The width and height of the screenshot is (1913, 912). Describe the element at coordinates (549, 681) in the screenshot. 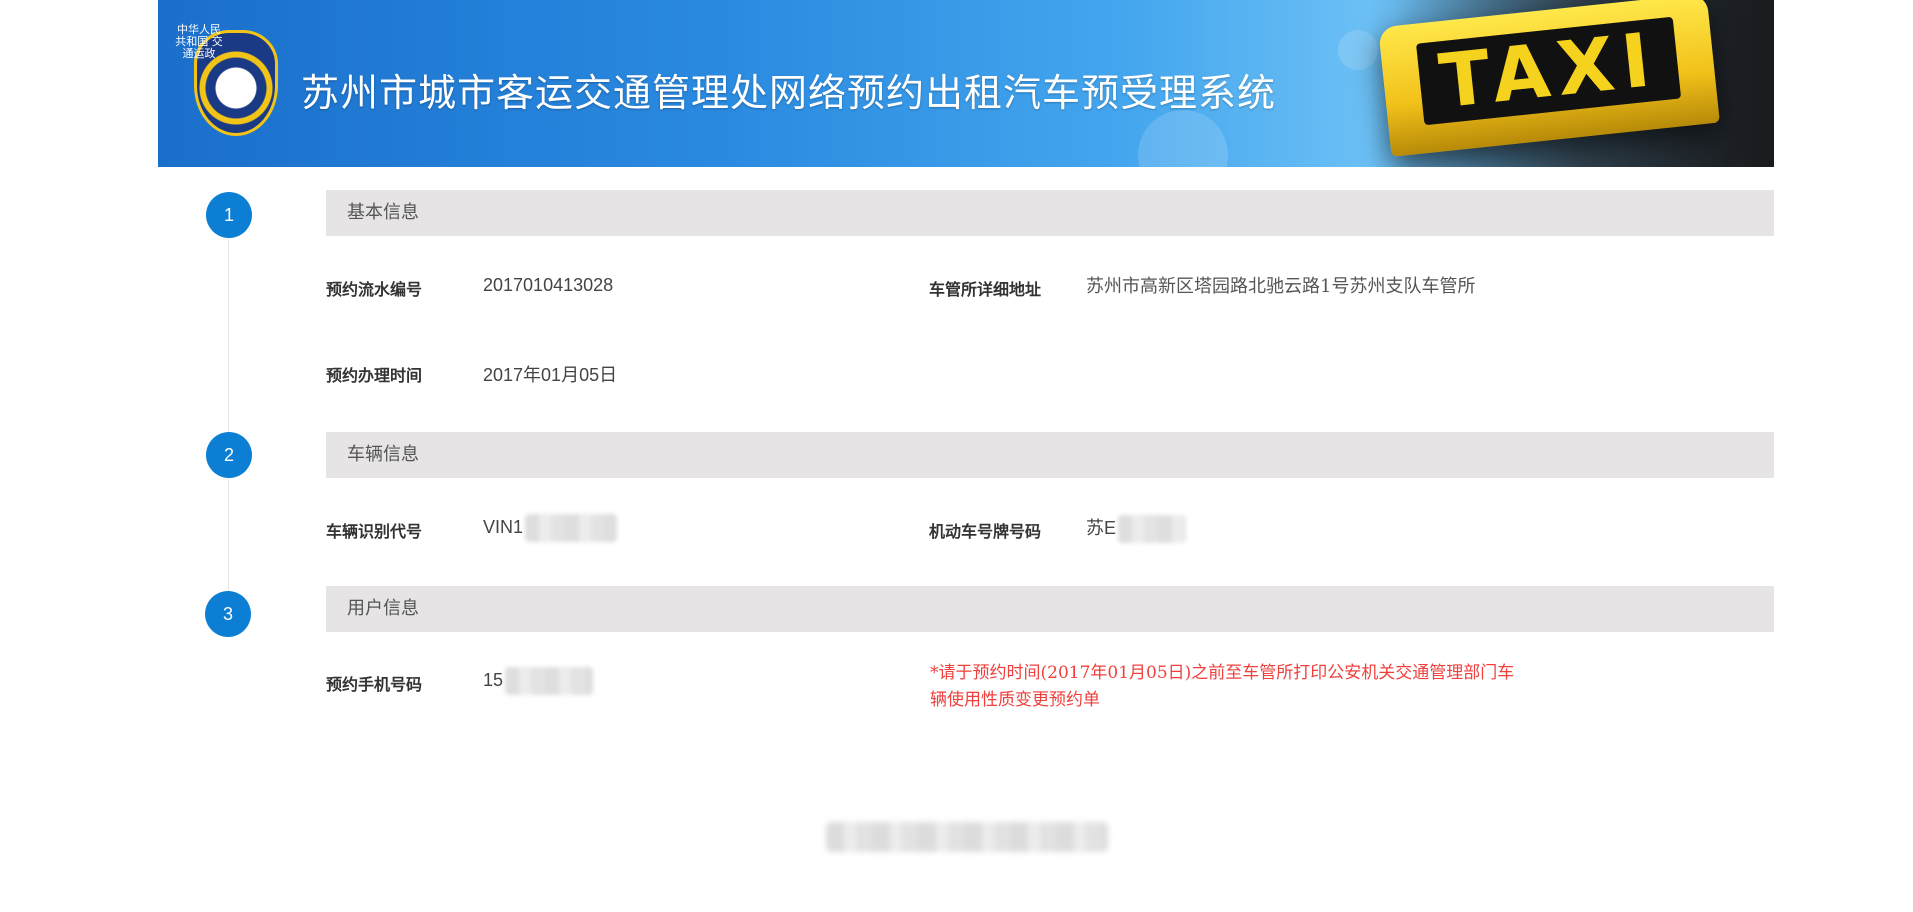

I see `phone-redacted` at that location.